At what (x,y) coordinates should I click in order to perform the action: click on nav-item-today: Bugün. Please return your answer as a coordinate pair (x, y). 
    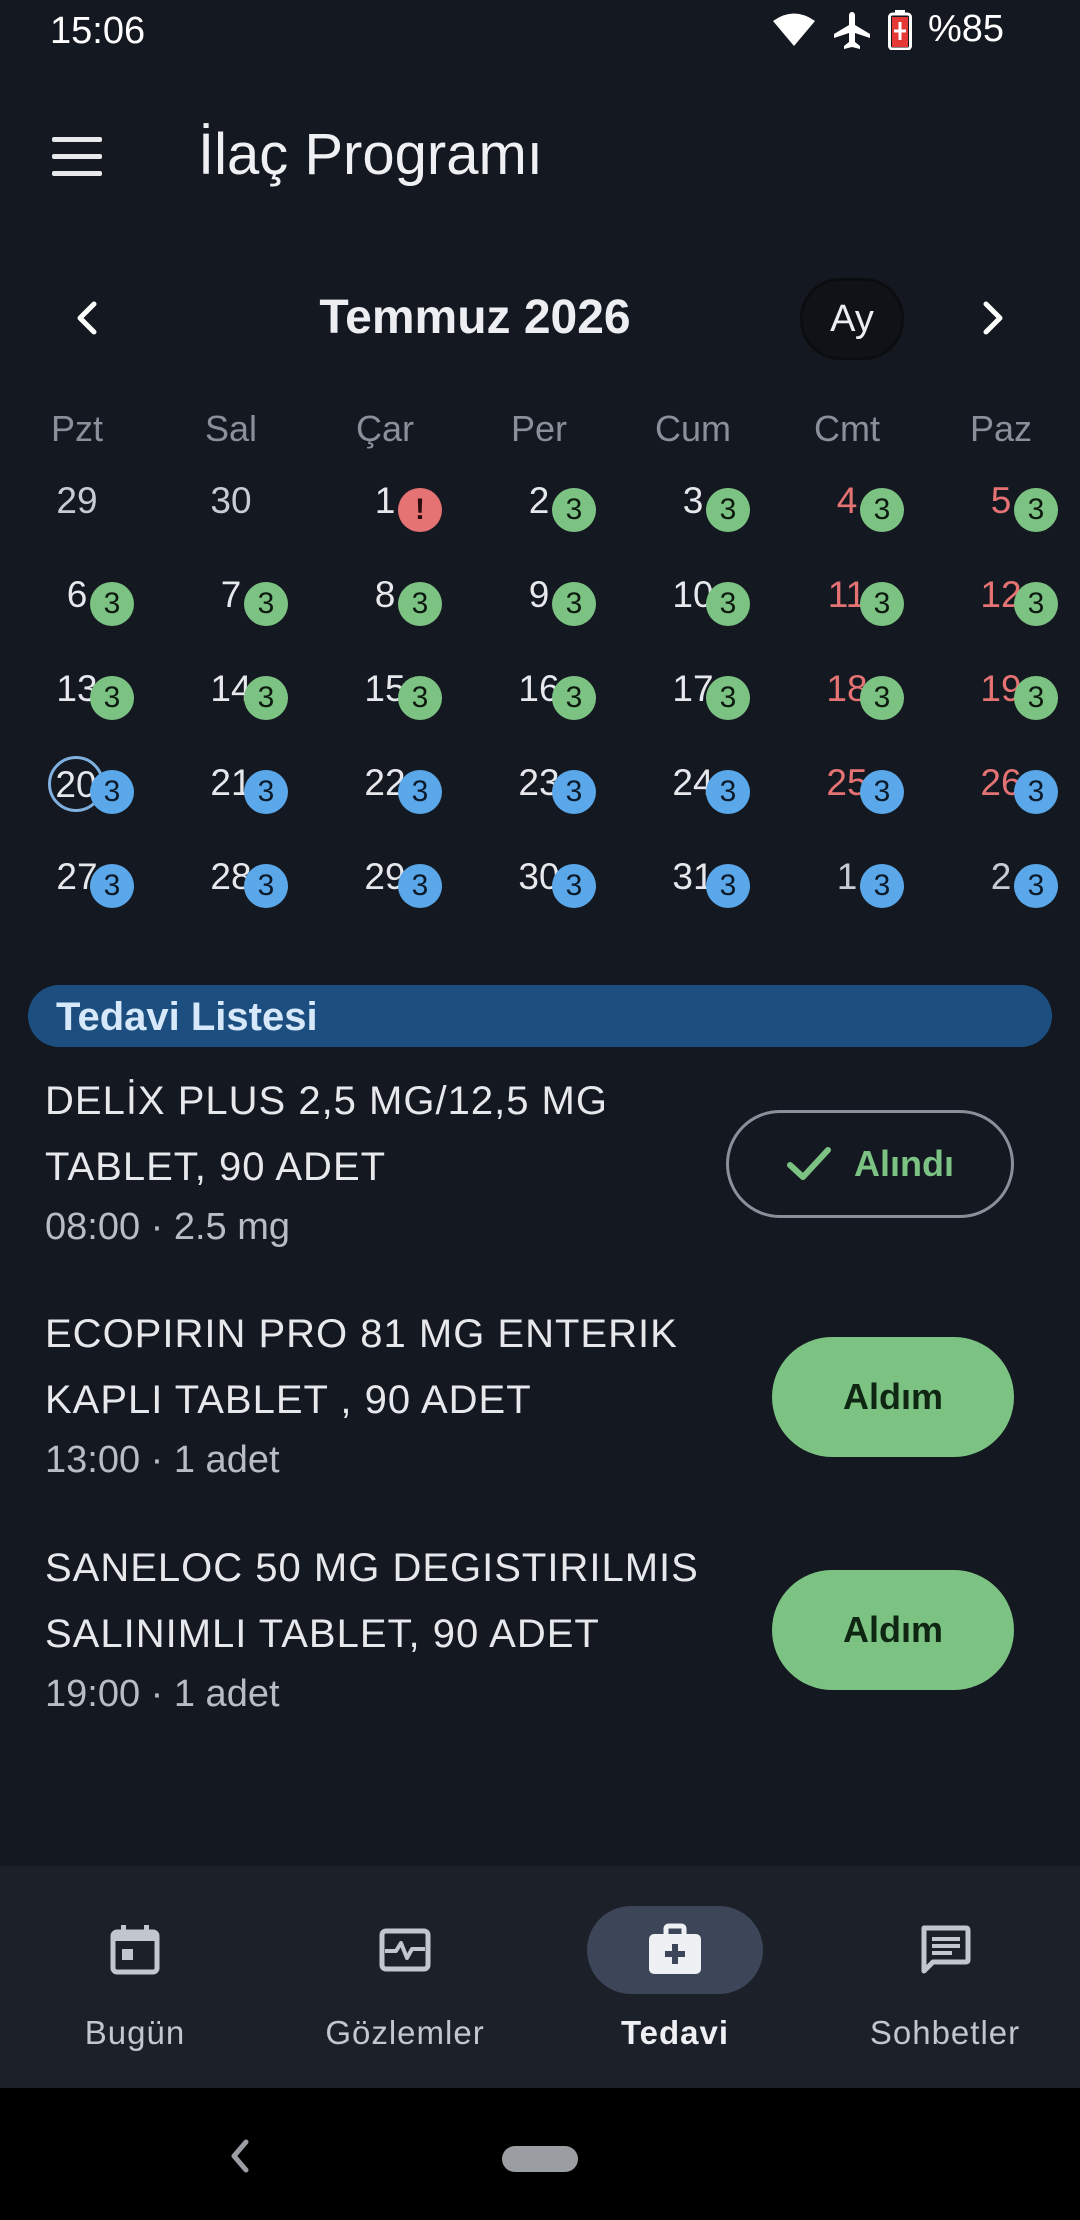
    Looking at the image, I should click on (135, 1981).